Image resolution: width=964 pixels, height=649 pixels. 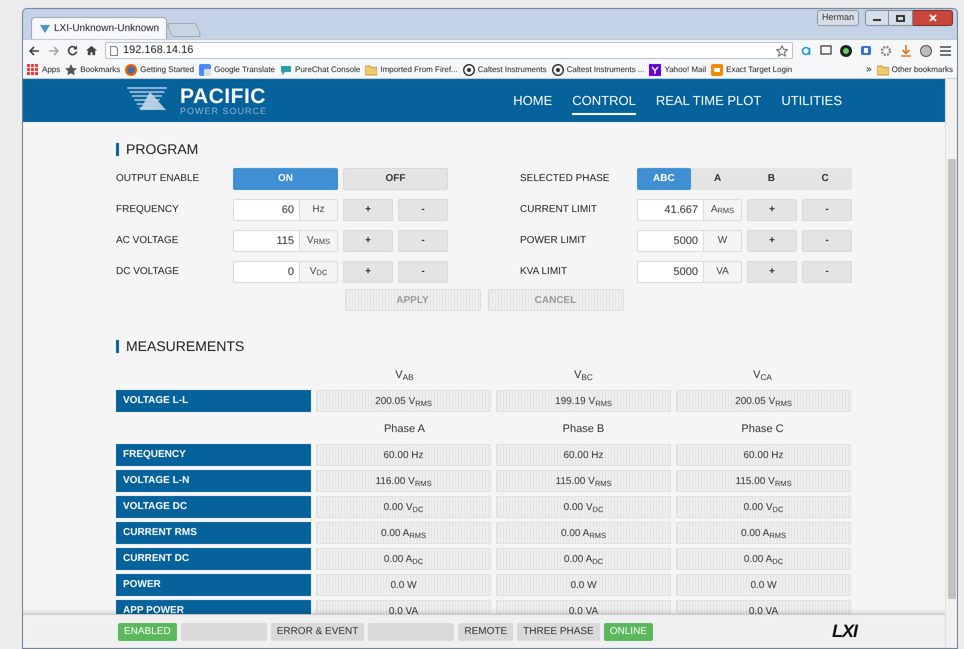 I want to click on maximize-button, so click(x=901, y=18).